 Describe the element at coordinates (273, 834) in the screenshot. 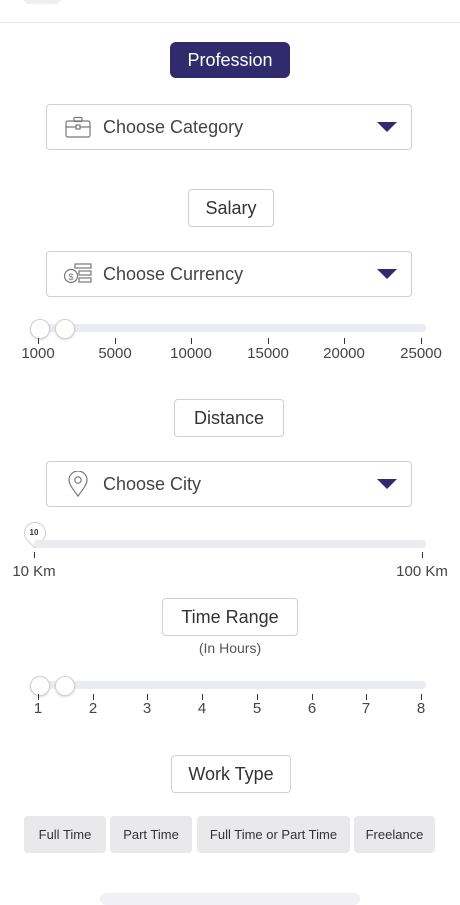

I see `work-type-option: Full Time or Part Time` at that location.